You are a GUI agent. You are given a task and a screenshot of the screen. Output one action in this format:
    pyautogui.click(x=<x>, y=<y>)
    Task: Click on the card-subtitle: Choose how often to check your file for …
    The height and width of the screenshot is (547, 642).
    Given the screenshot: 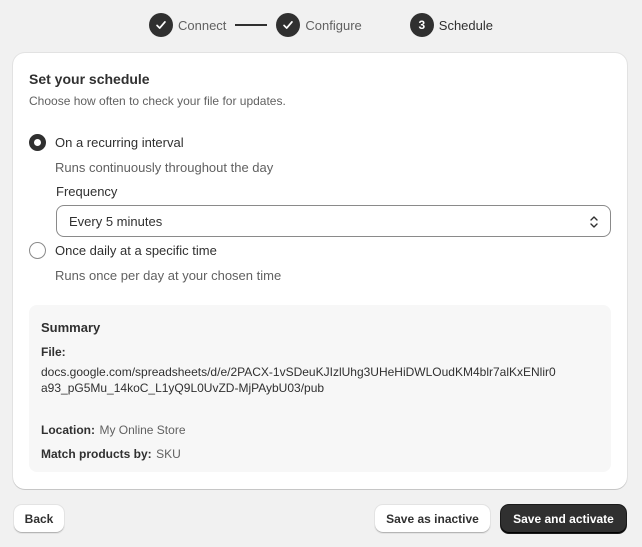 What is the action you would take?
    pyautogui.click(x=157, y=101)
    